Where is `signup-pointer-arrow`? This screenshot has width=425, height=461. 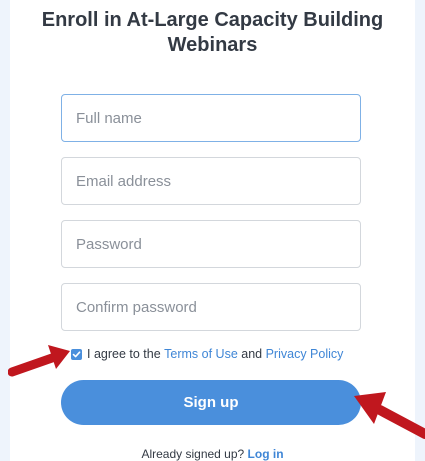
signup-pointer-arrow is located at coordinates (389, 415).